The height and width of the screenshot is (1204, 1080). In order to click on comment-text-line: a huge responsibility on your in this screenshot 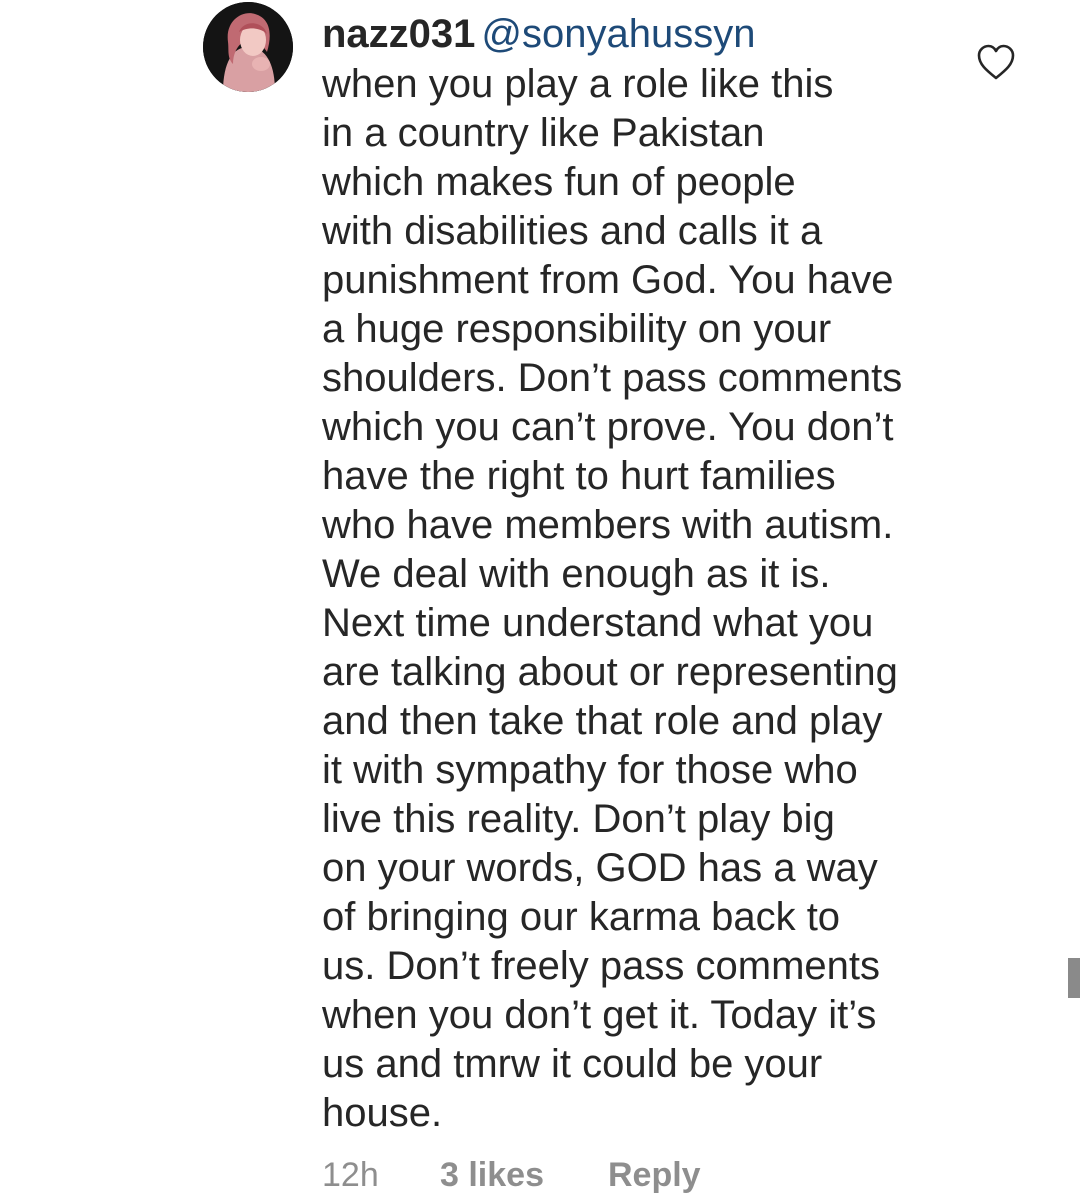, I will do `click(577, 329)`.